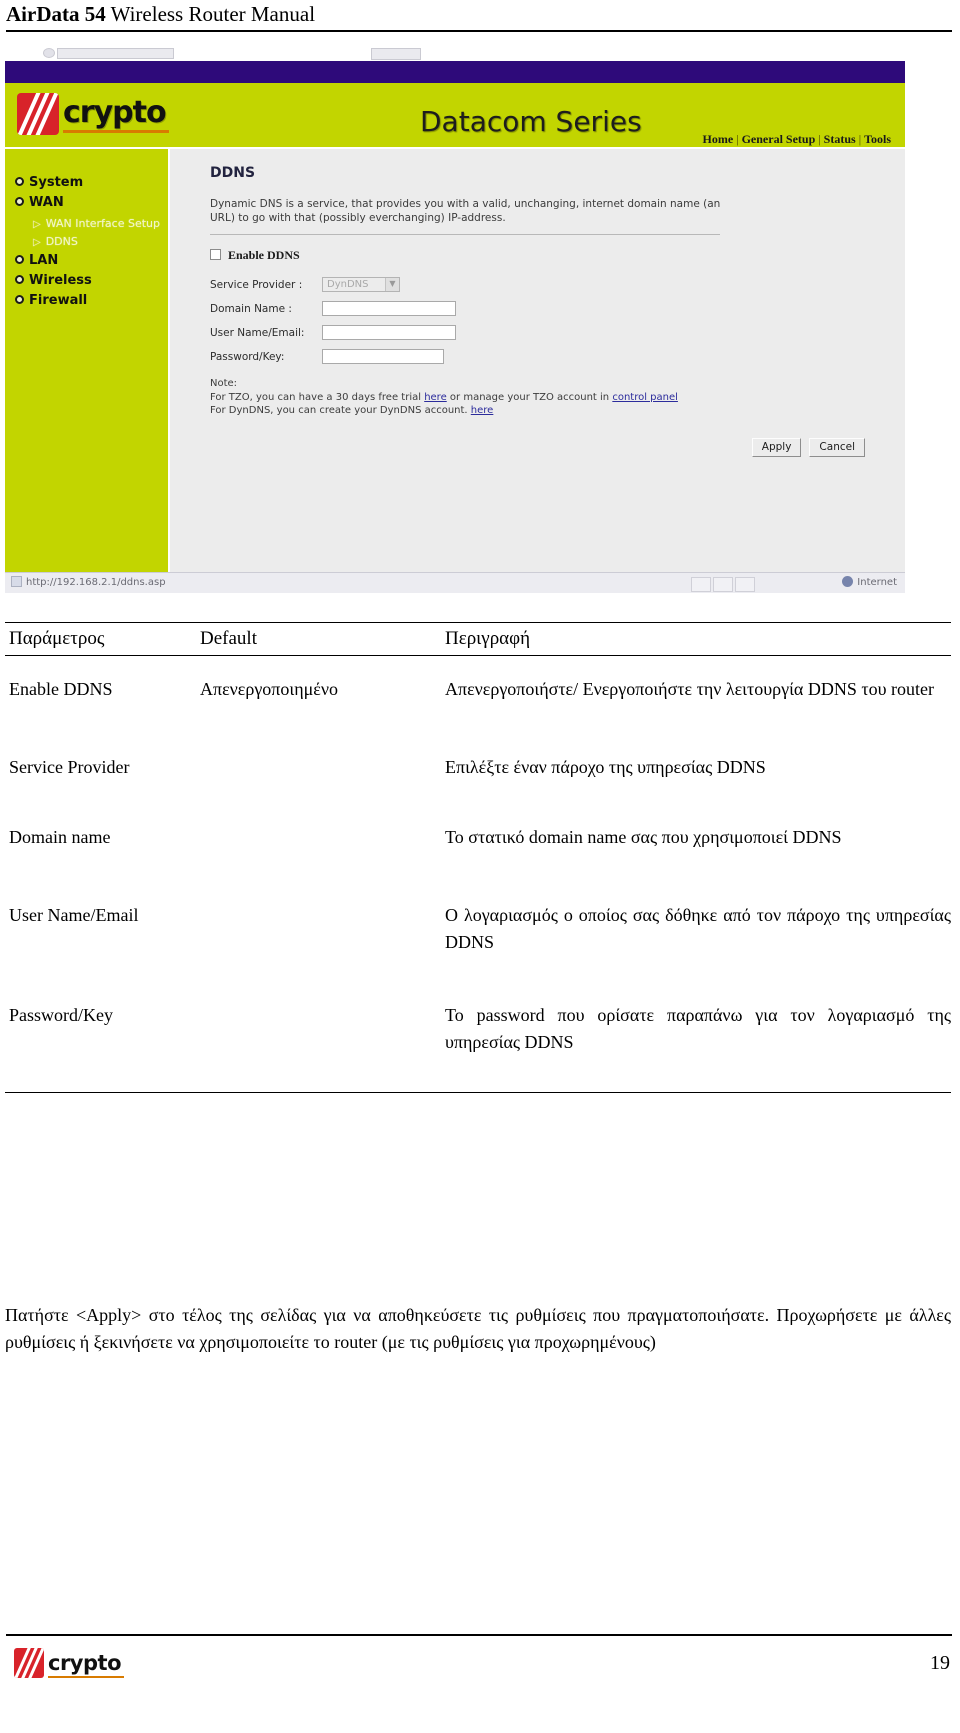 The image size is (960, 1733). I want to click on series-title: Datacom Series, so click(531, 121).